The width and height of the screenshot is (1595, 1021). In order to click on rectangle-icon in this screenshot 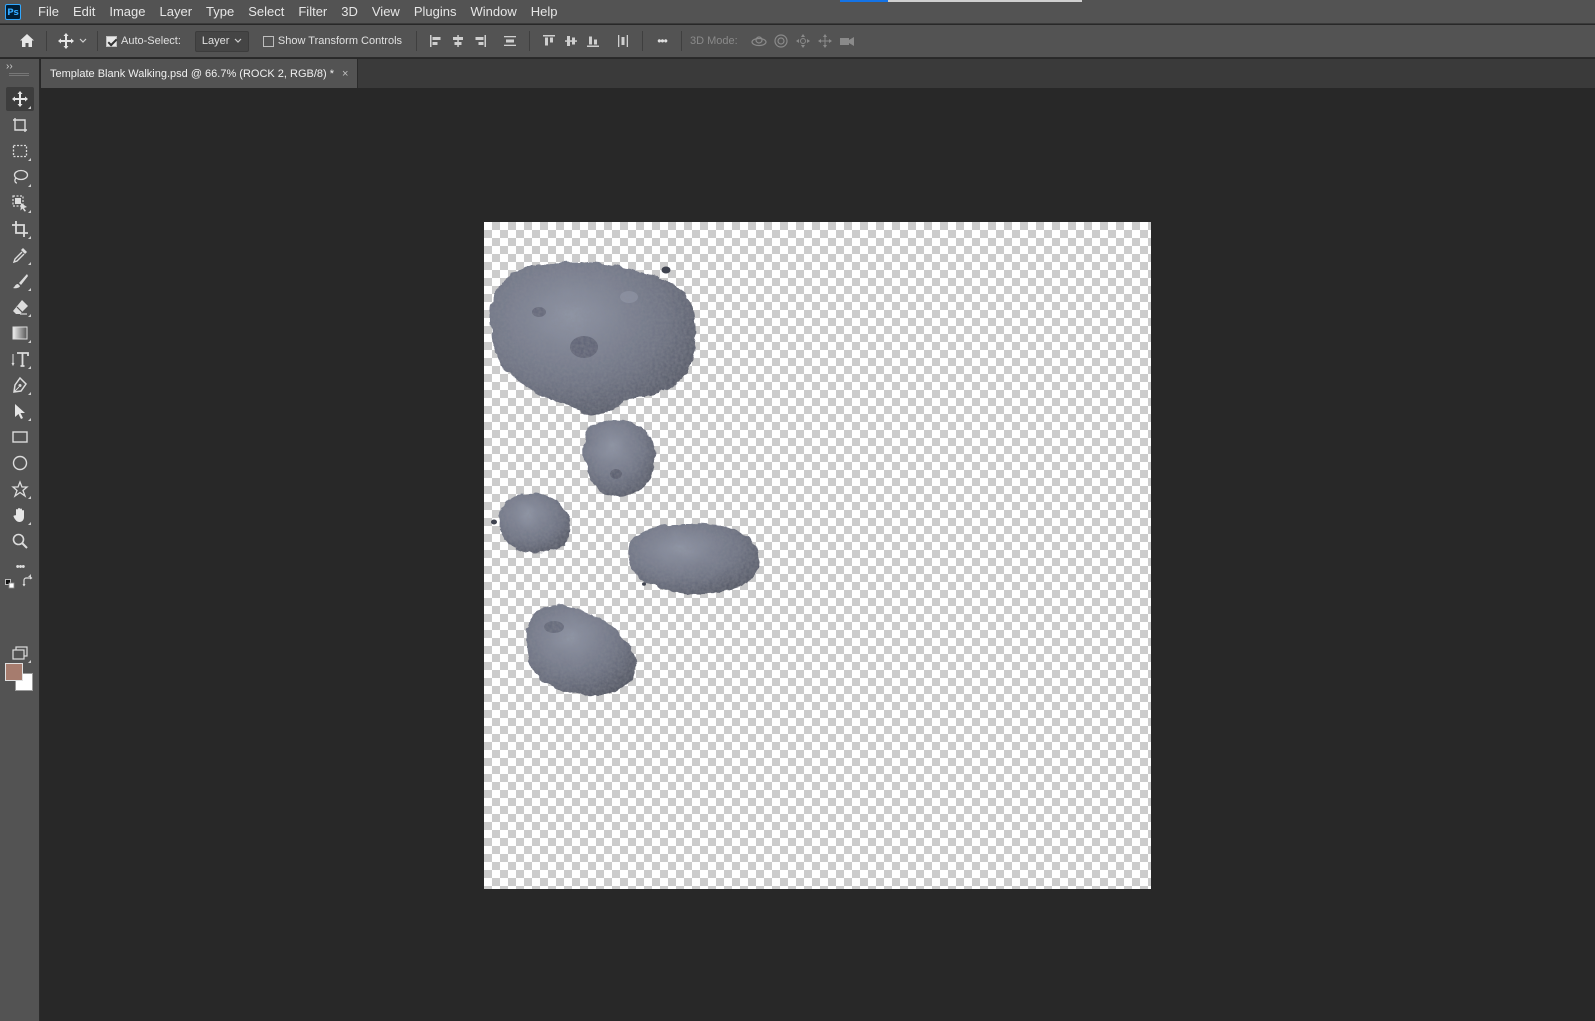, I will do `click(20, 437)`.